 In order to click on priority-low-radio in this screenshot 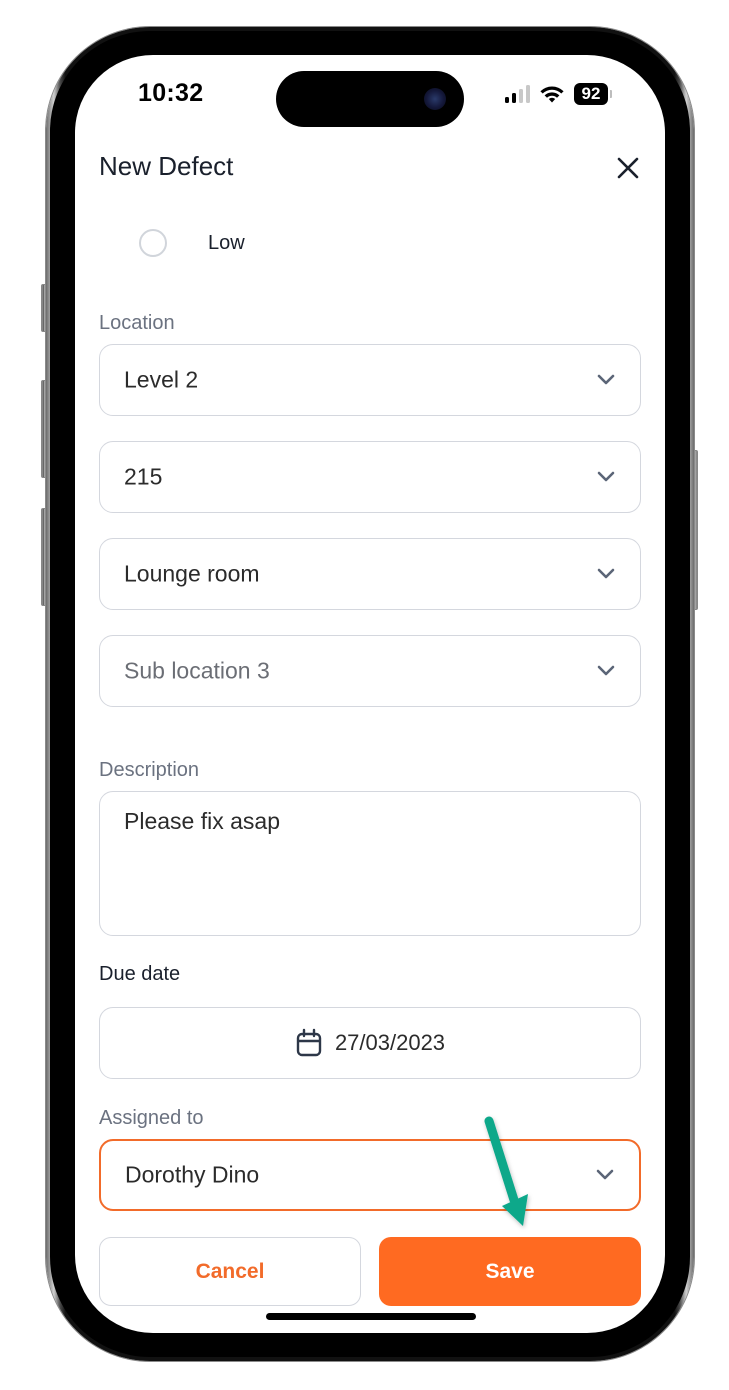, I will do `click(153, 243)`.